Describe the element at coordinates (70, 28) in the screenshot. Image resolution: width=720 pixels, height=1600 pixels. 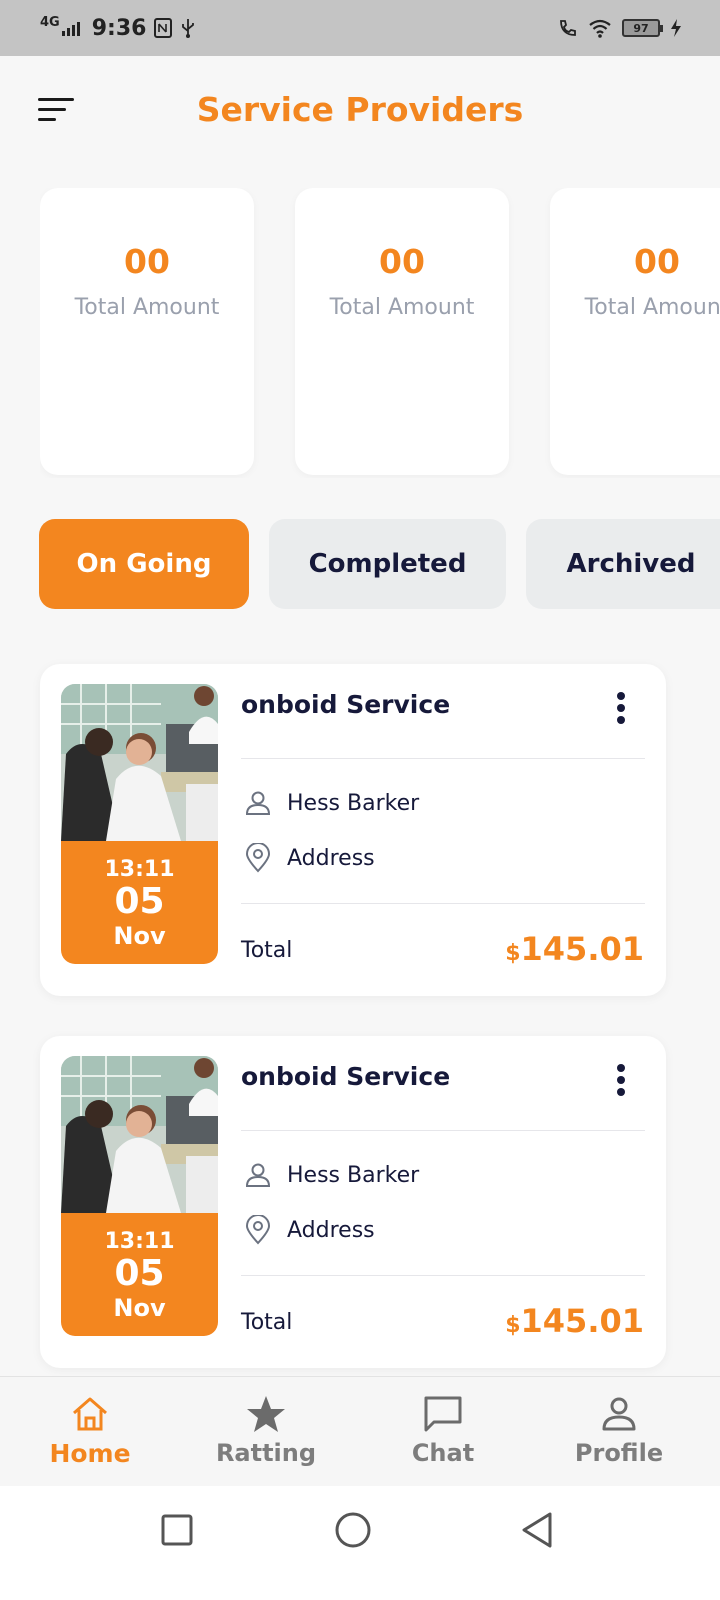
I see `signal-icon` at that location.